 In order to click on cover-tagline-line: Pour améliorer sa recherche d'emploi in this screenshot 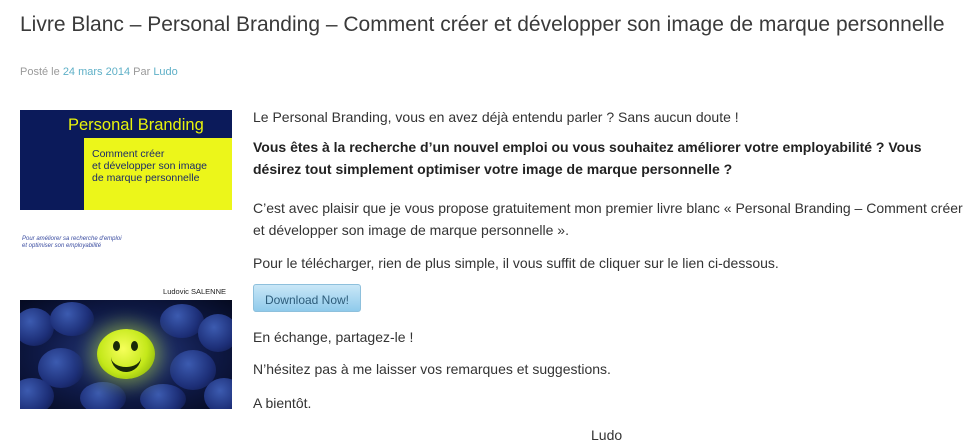, I will do `click(72, 239)`.